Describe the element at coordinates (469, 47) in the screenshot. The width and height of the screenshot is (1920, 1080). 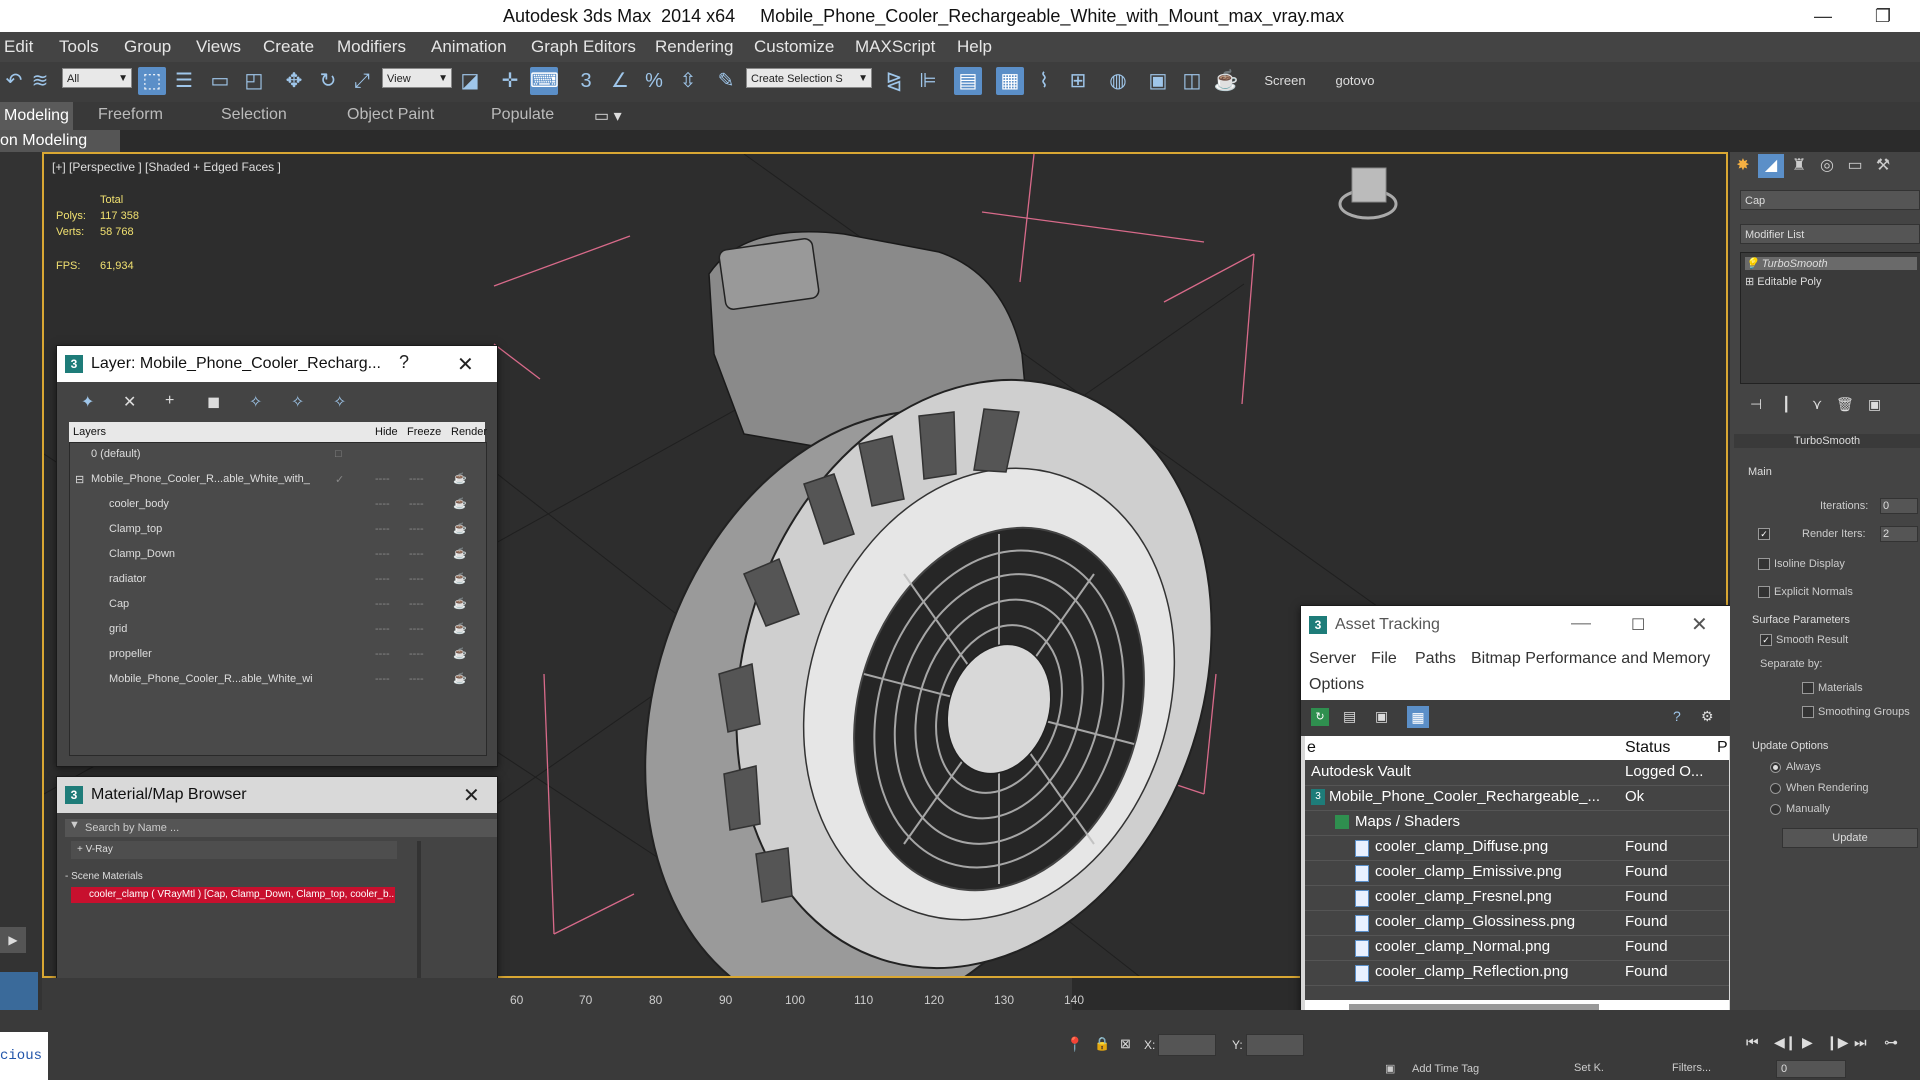
I see `menu-animation: Animation` at that location.